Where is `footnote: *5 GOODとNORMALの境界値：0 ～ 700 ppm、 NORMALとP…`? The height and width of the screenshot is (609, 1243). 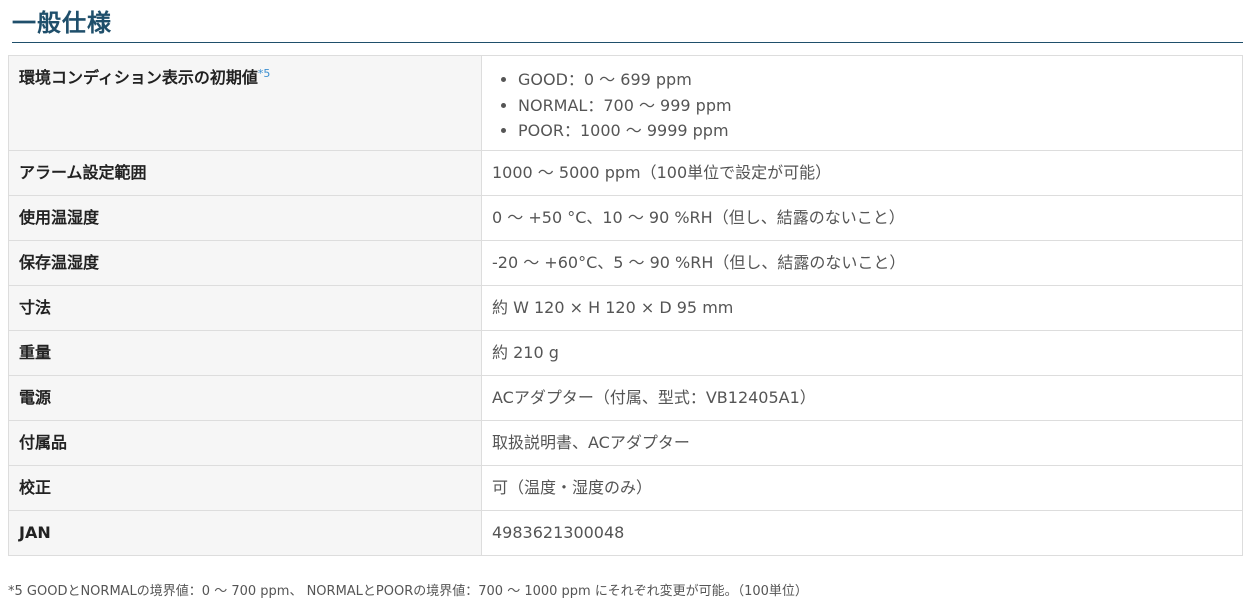 footnote: *5 GOODとNORMALの境界値：0 ～ 700 ppm、 NORMALとP… is located at coordinates (408, 591).